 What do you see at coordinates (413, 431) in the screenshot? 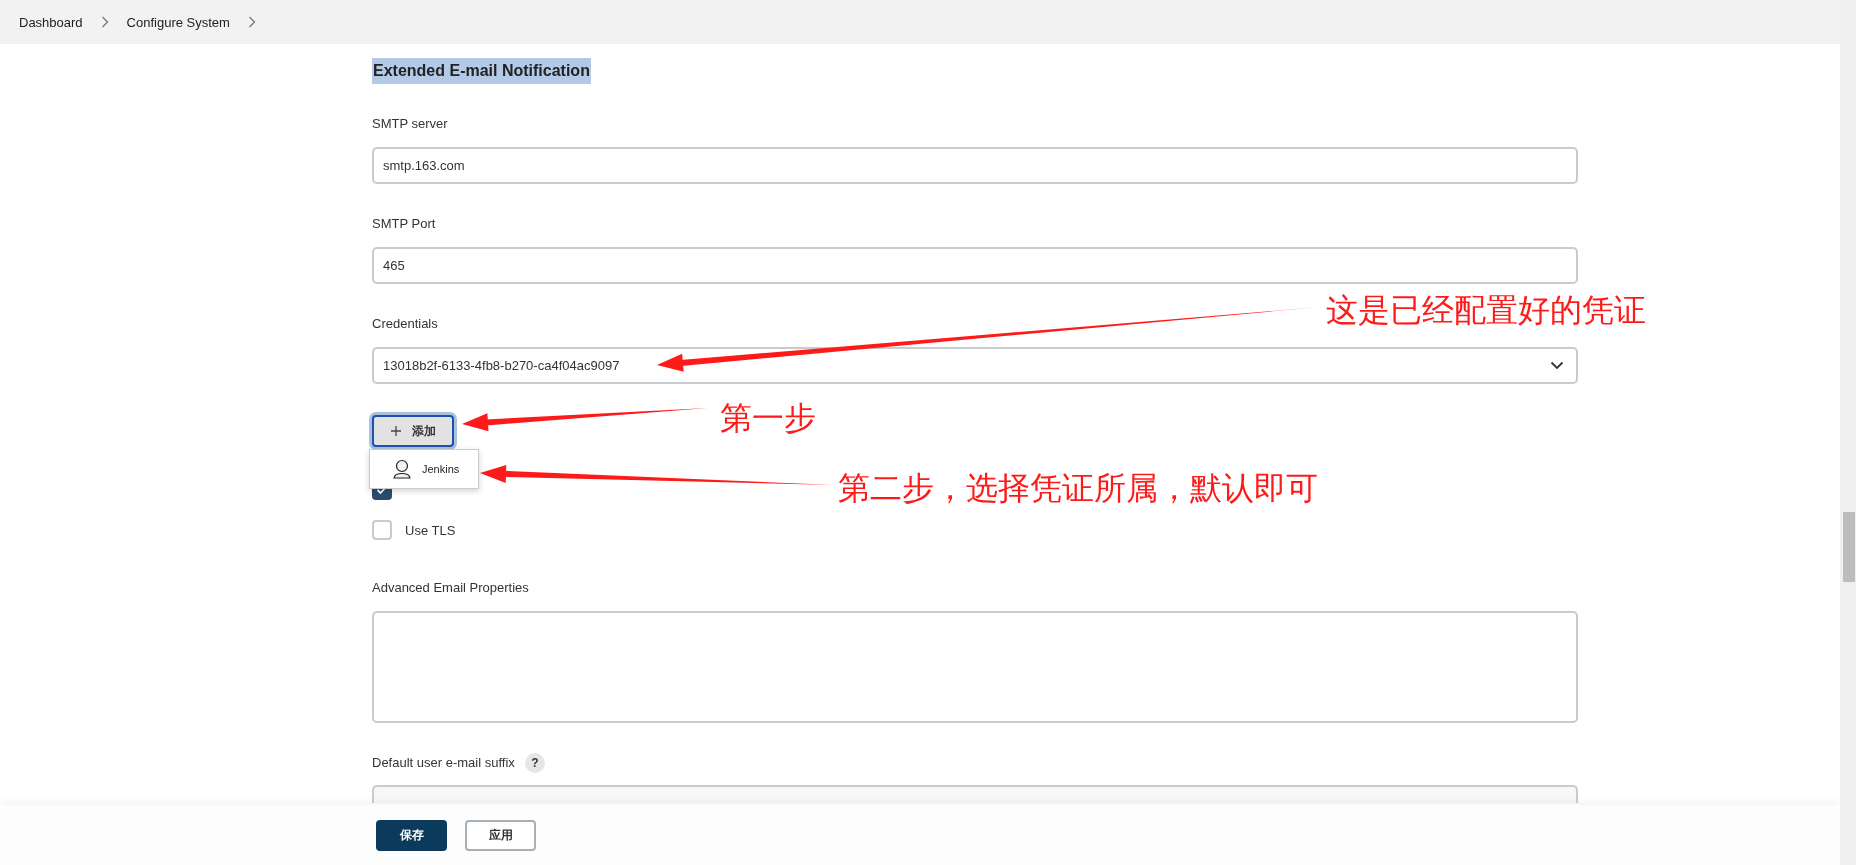
I see `add-button: 添加` at bounding box center [413, 431].